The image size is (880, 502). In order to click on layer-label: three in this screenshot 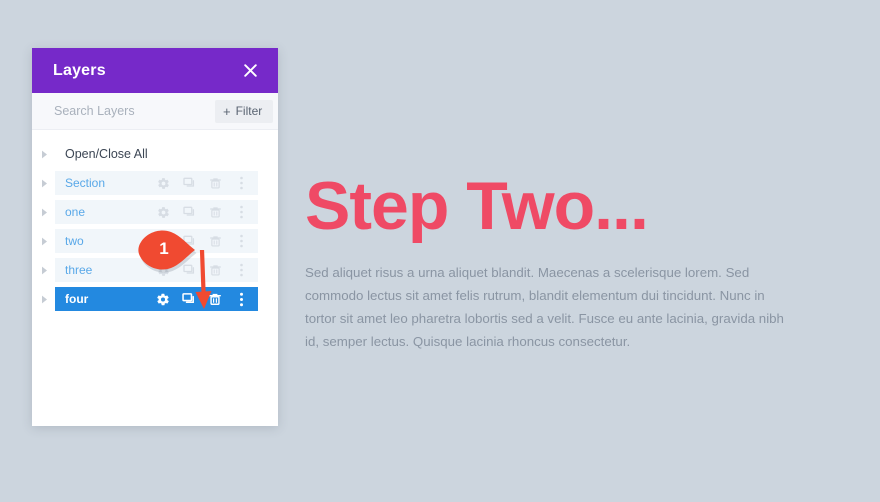, I will do `click(79, 270)`.